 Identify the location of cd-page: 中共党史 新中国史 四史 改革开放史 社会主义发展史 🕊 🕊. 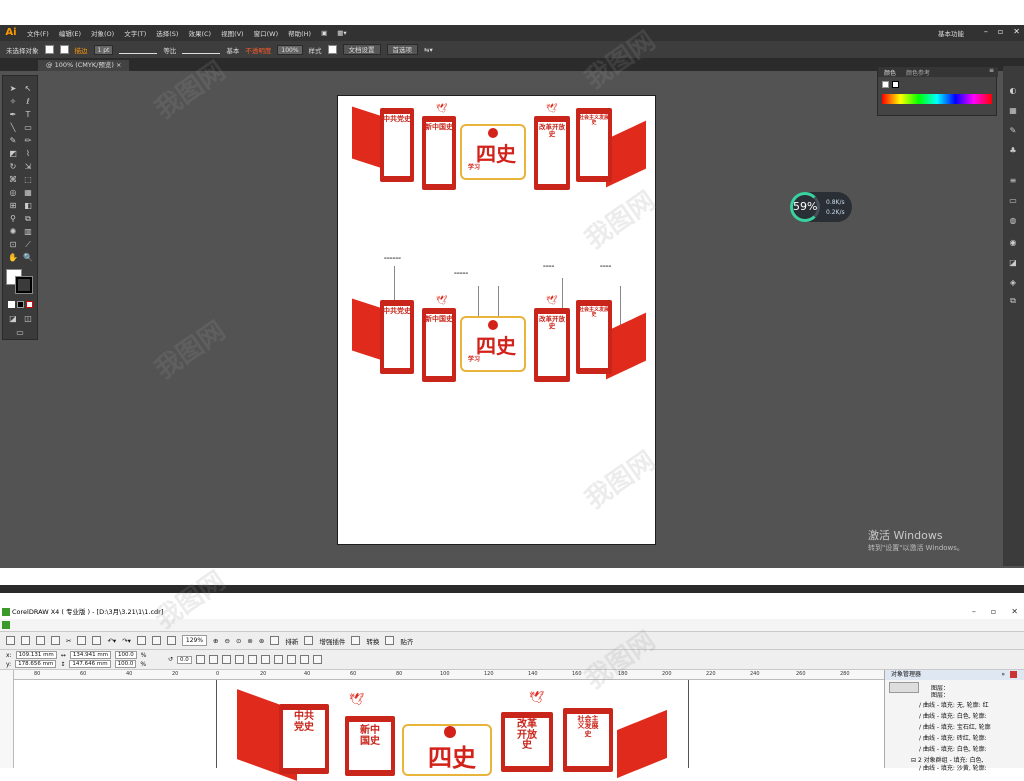
(452, 730).